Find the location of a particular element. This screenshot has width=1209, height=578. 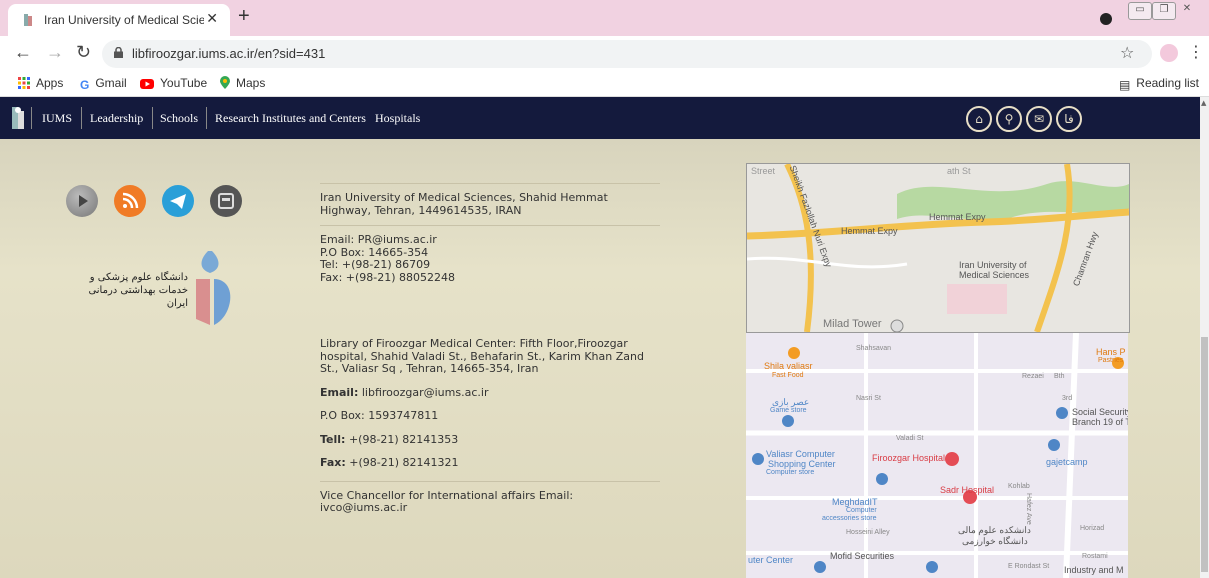

iums-logo-icon is located at coordinates (18, 118).